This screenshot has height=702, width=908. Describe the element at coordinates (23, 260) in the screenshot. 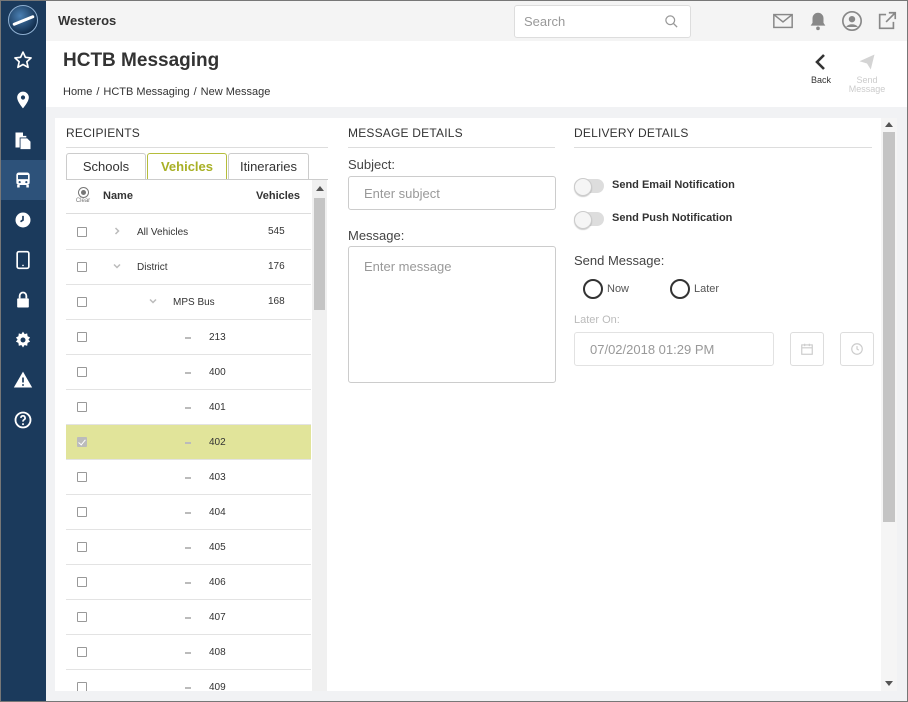

I see `tablet-icon` at that location.